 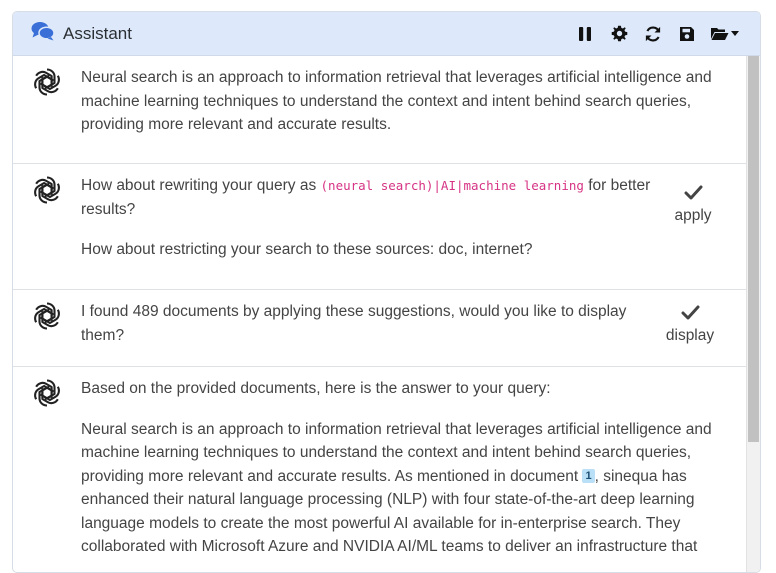 I want to click on pause-icon, so click(x=585, y=33).